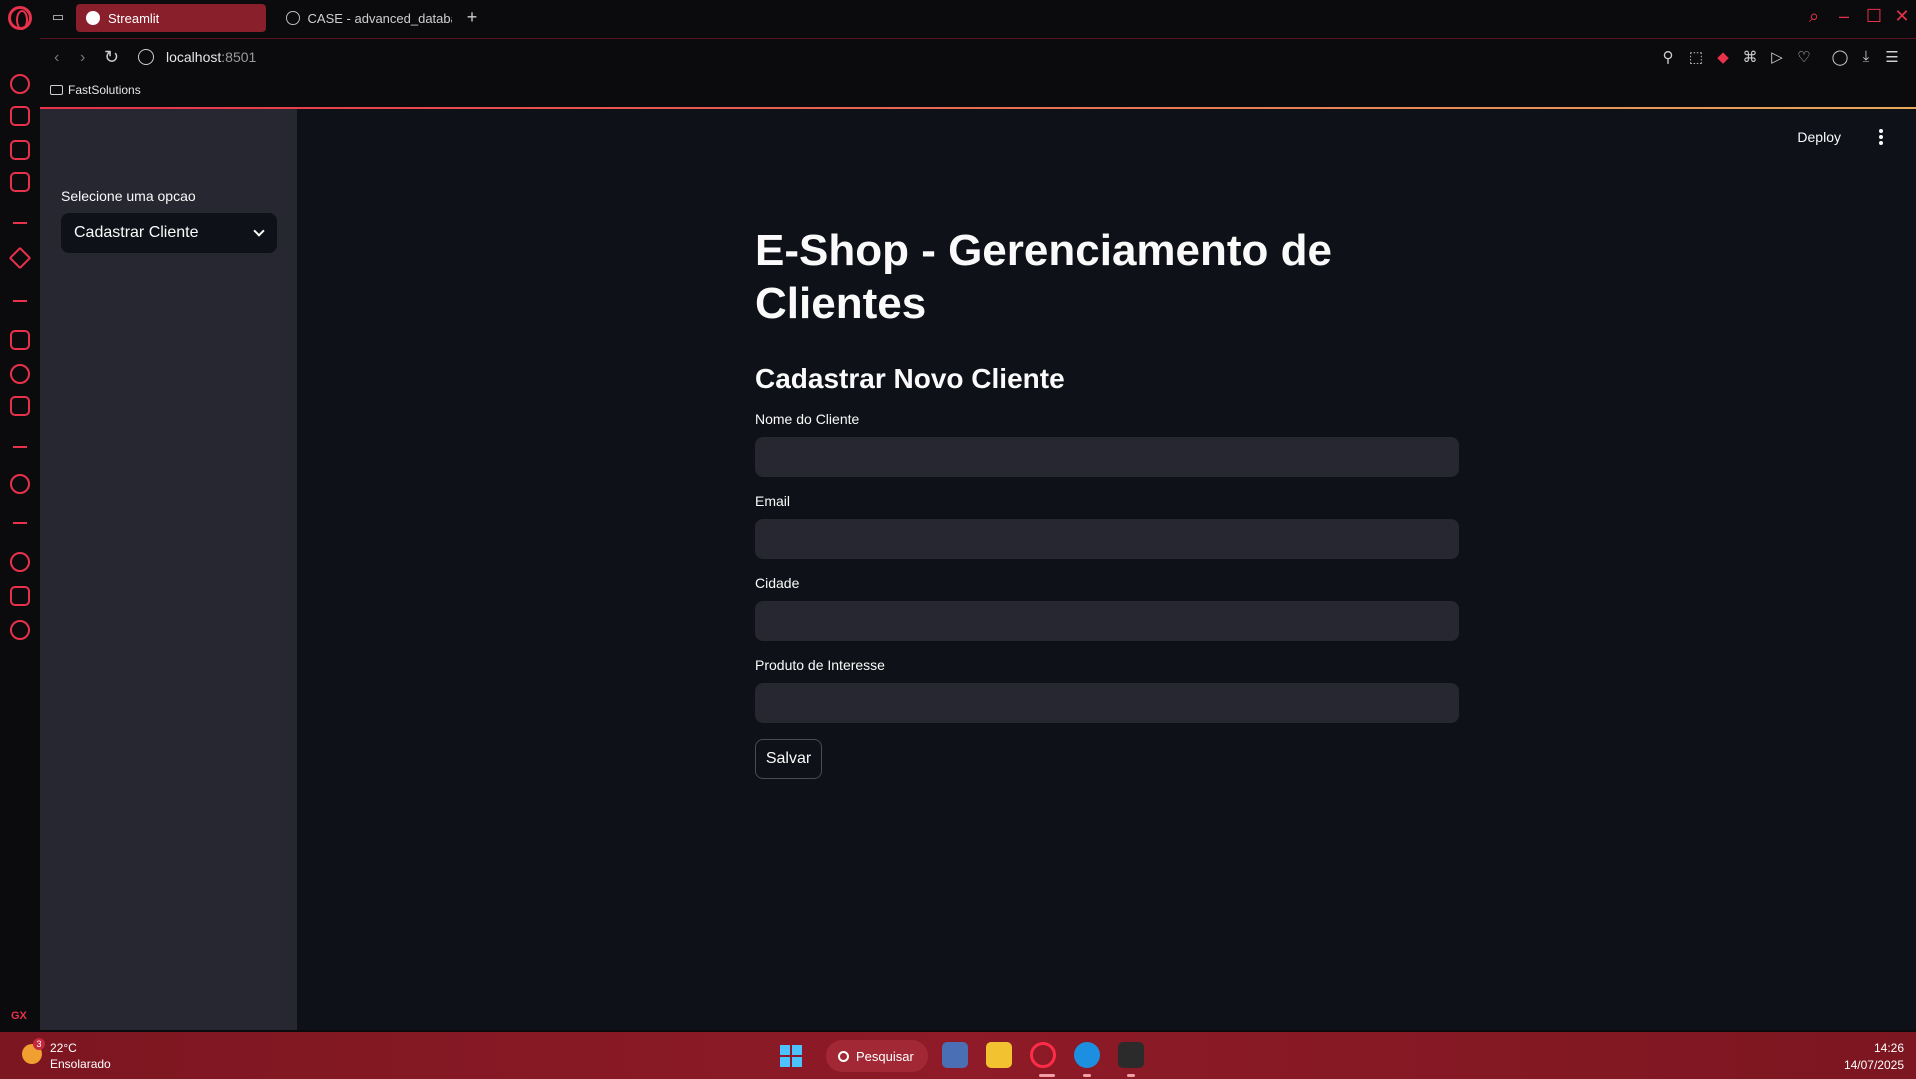  I want to click on snapshot-icon: ⬚, so click(1696, 57).